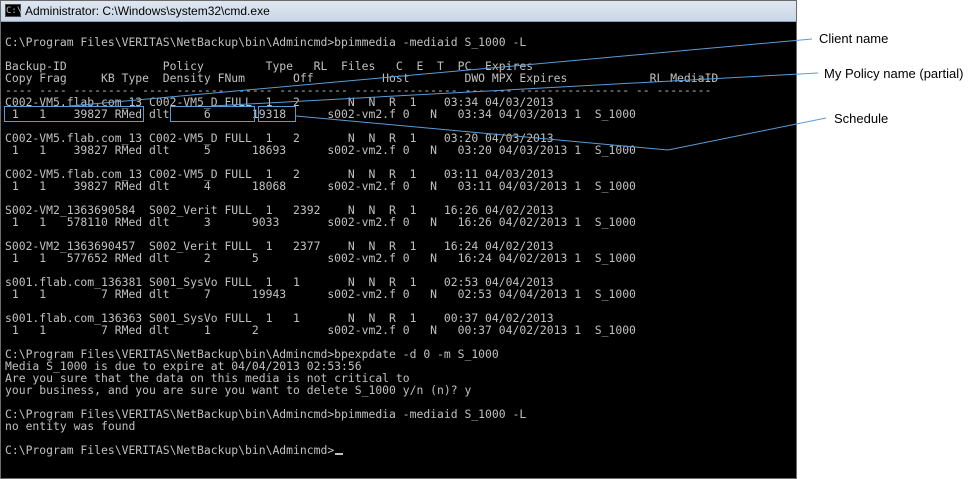 The image size is (976, 479). I want to click on schedule-annotation: Schedule, so click(861, 118).